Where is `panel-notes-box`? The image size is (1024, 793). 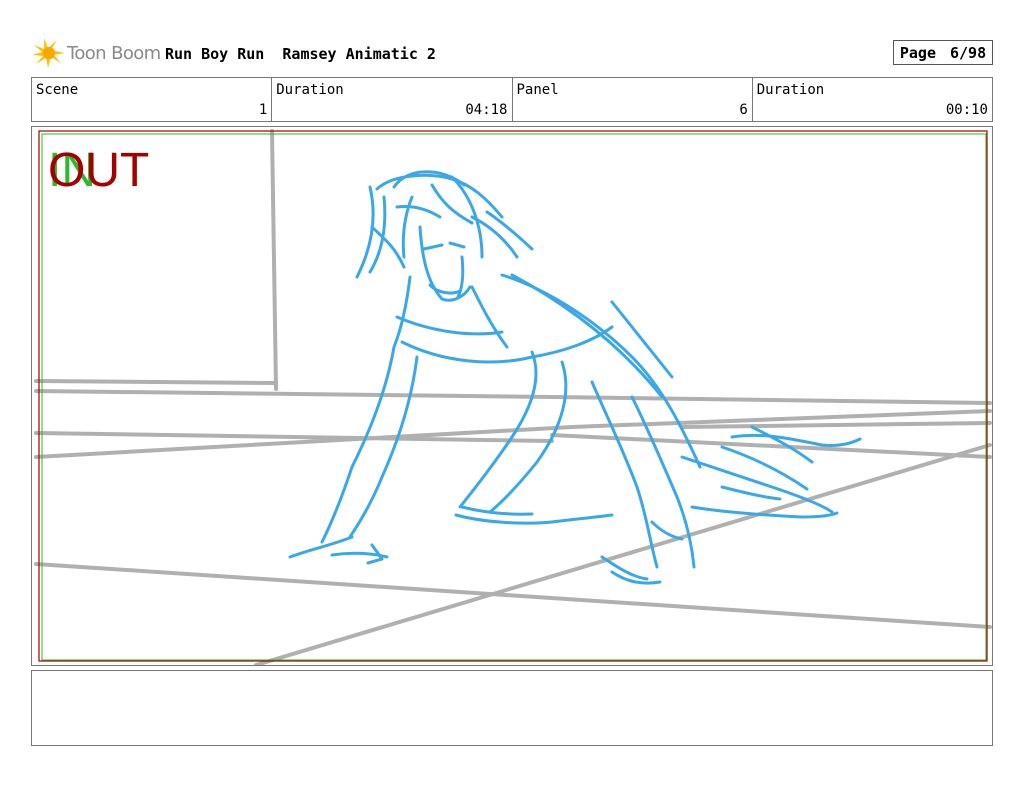
panel-notes-box is located at coordinates (512, 708).